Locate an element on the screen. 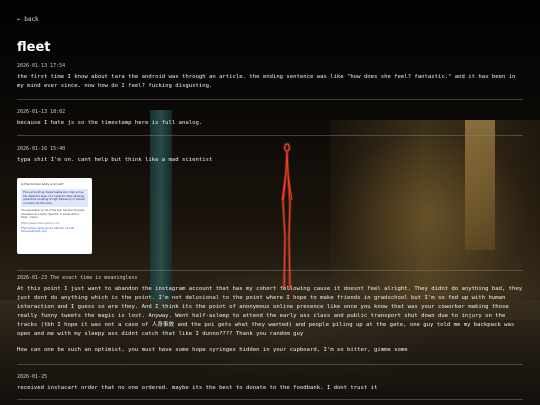 Image resolution: width=540 pixels, height=405 pixels. post-date: 2026-01-13 17:54 is located at coordinates (41, 66).